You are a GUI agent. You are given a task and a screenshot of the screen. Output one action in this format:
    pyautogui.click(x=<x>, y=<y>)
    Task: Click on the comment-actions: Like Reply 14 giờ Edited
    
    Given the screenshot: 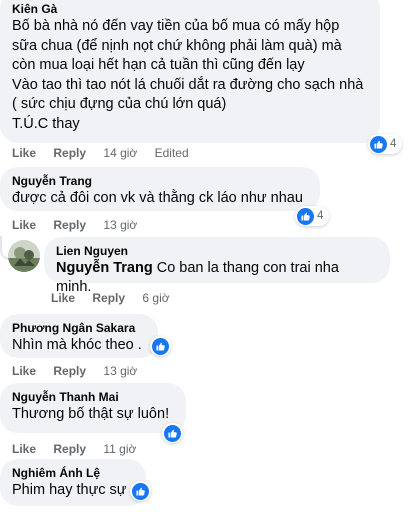 What is the action you would take?
    pyautogui.click(x=100, y=153)
    